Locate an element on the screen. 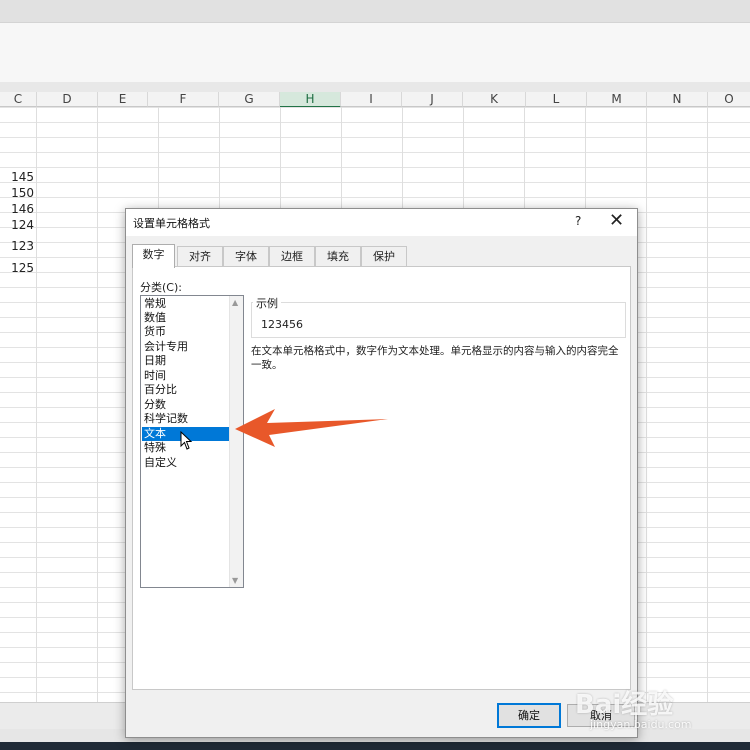 This screenshot has height=750, width=750. column-header-c: C is located at coordinates (18, 99).